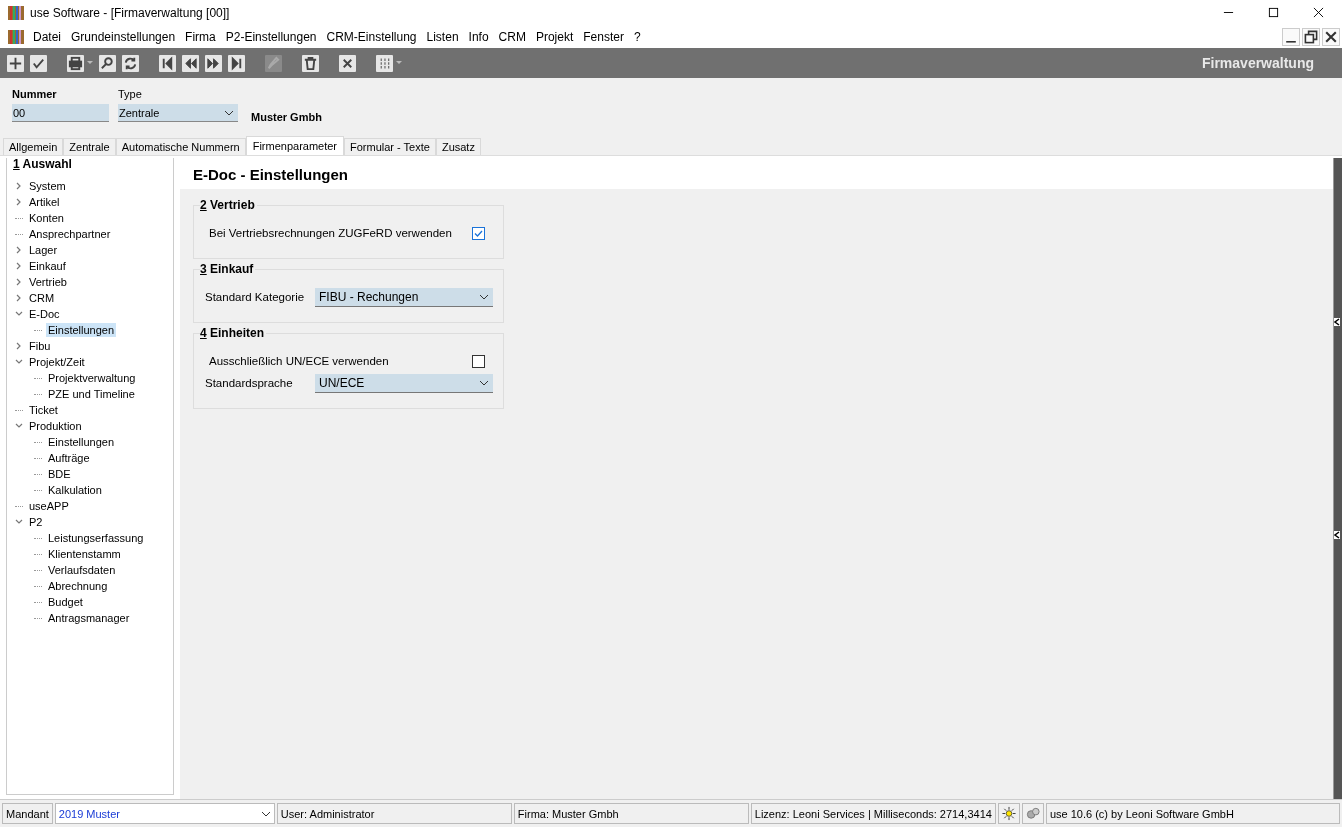 This screenshot has width=1342, height=827. I want to click on tree-item: Verlaufsdaten, so click(82, 570).